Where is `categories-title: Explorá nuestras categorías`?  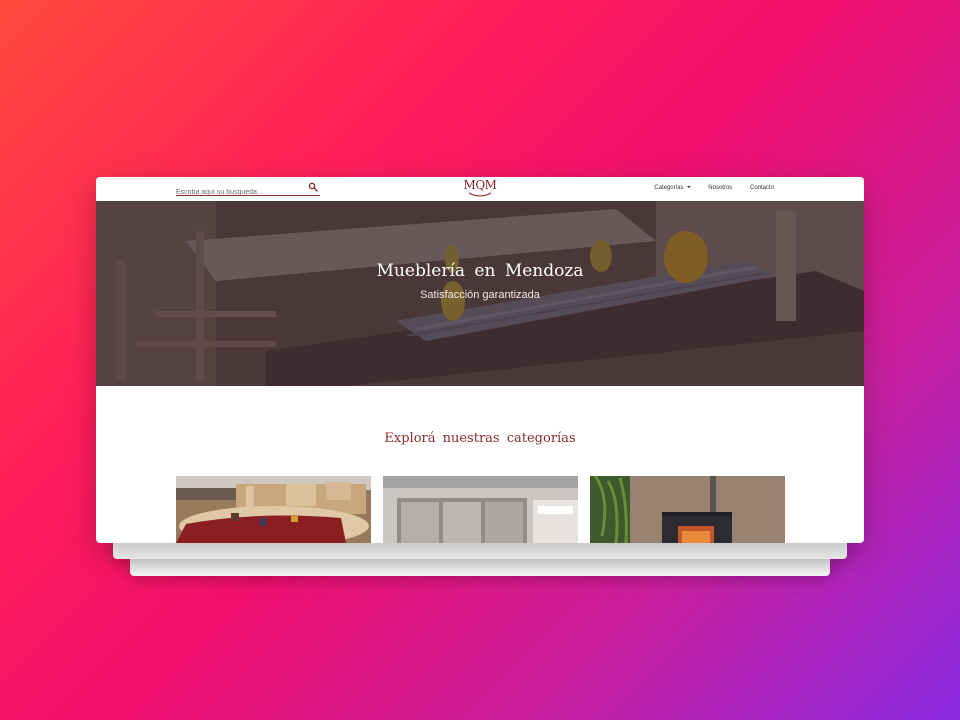 categories-title: Explorá nuestras categorías is located at coordinates (480, 438).